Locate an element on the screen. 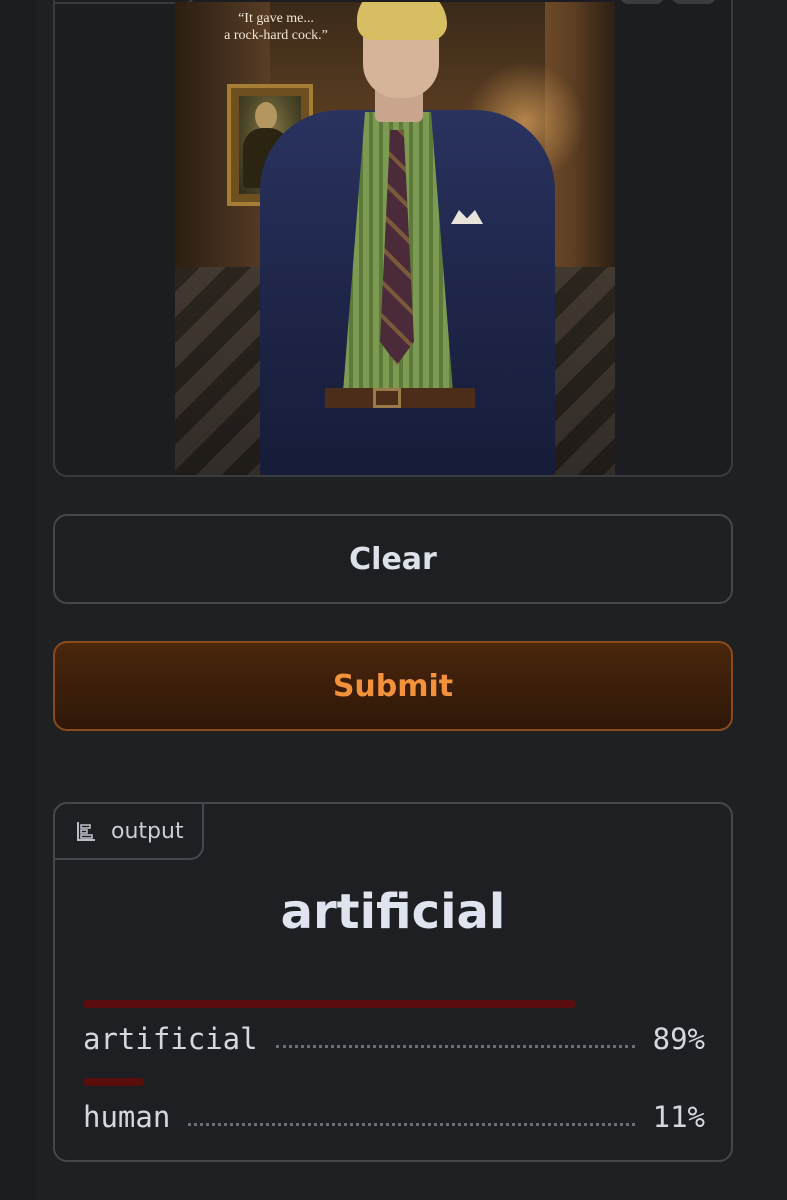 The image size is (787, 1200). confidence-row: human 11% is located at coordinates (394, 1113).